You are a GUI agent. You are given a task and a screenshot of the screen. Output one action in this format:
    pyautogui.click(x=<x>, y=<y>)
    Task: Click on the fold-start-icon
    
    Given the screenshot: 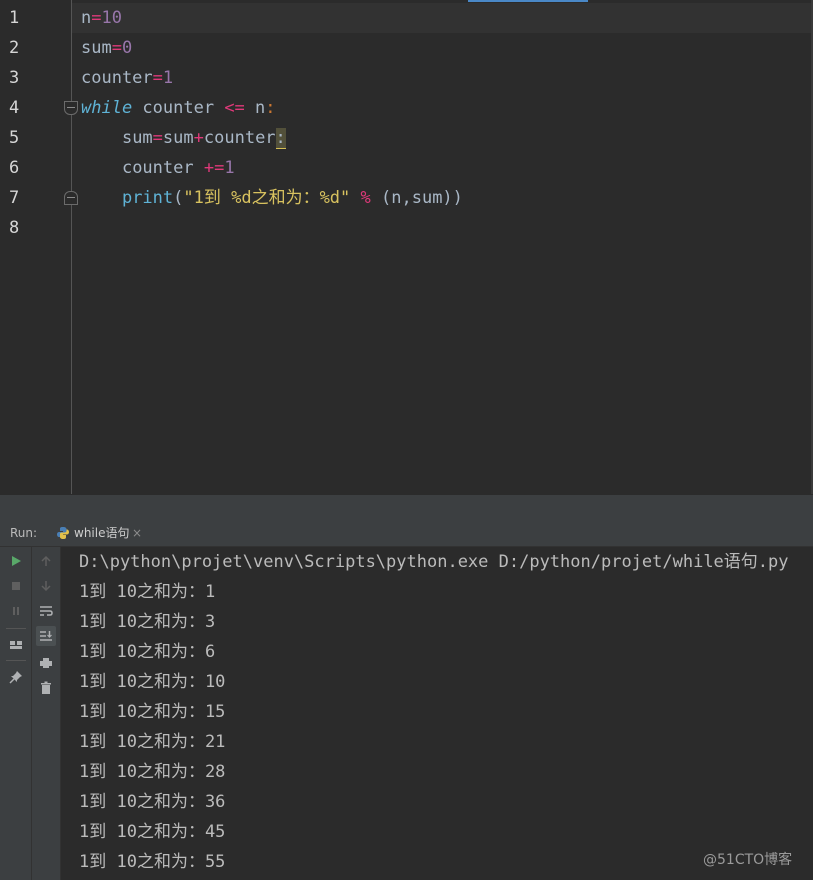 What is the action you would take?
    pyautogui.click(x=71, y=108)
    